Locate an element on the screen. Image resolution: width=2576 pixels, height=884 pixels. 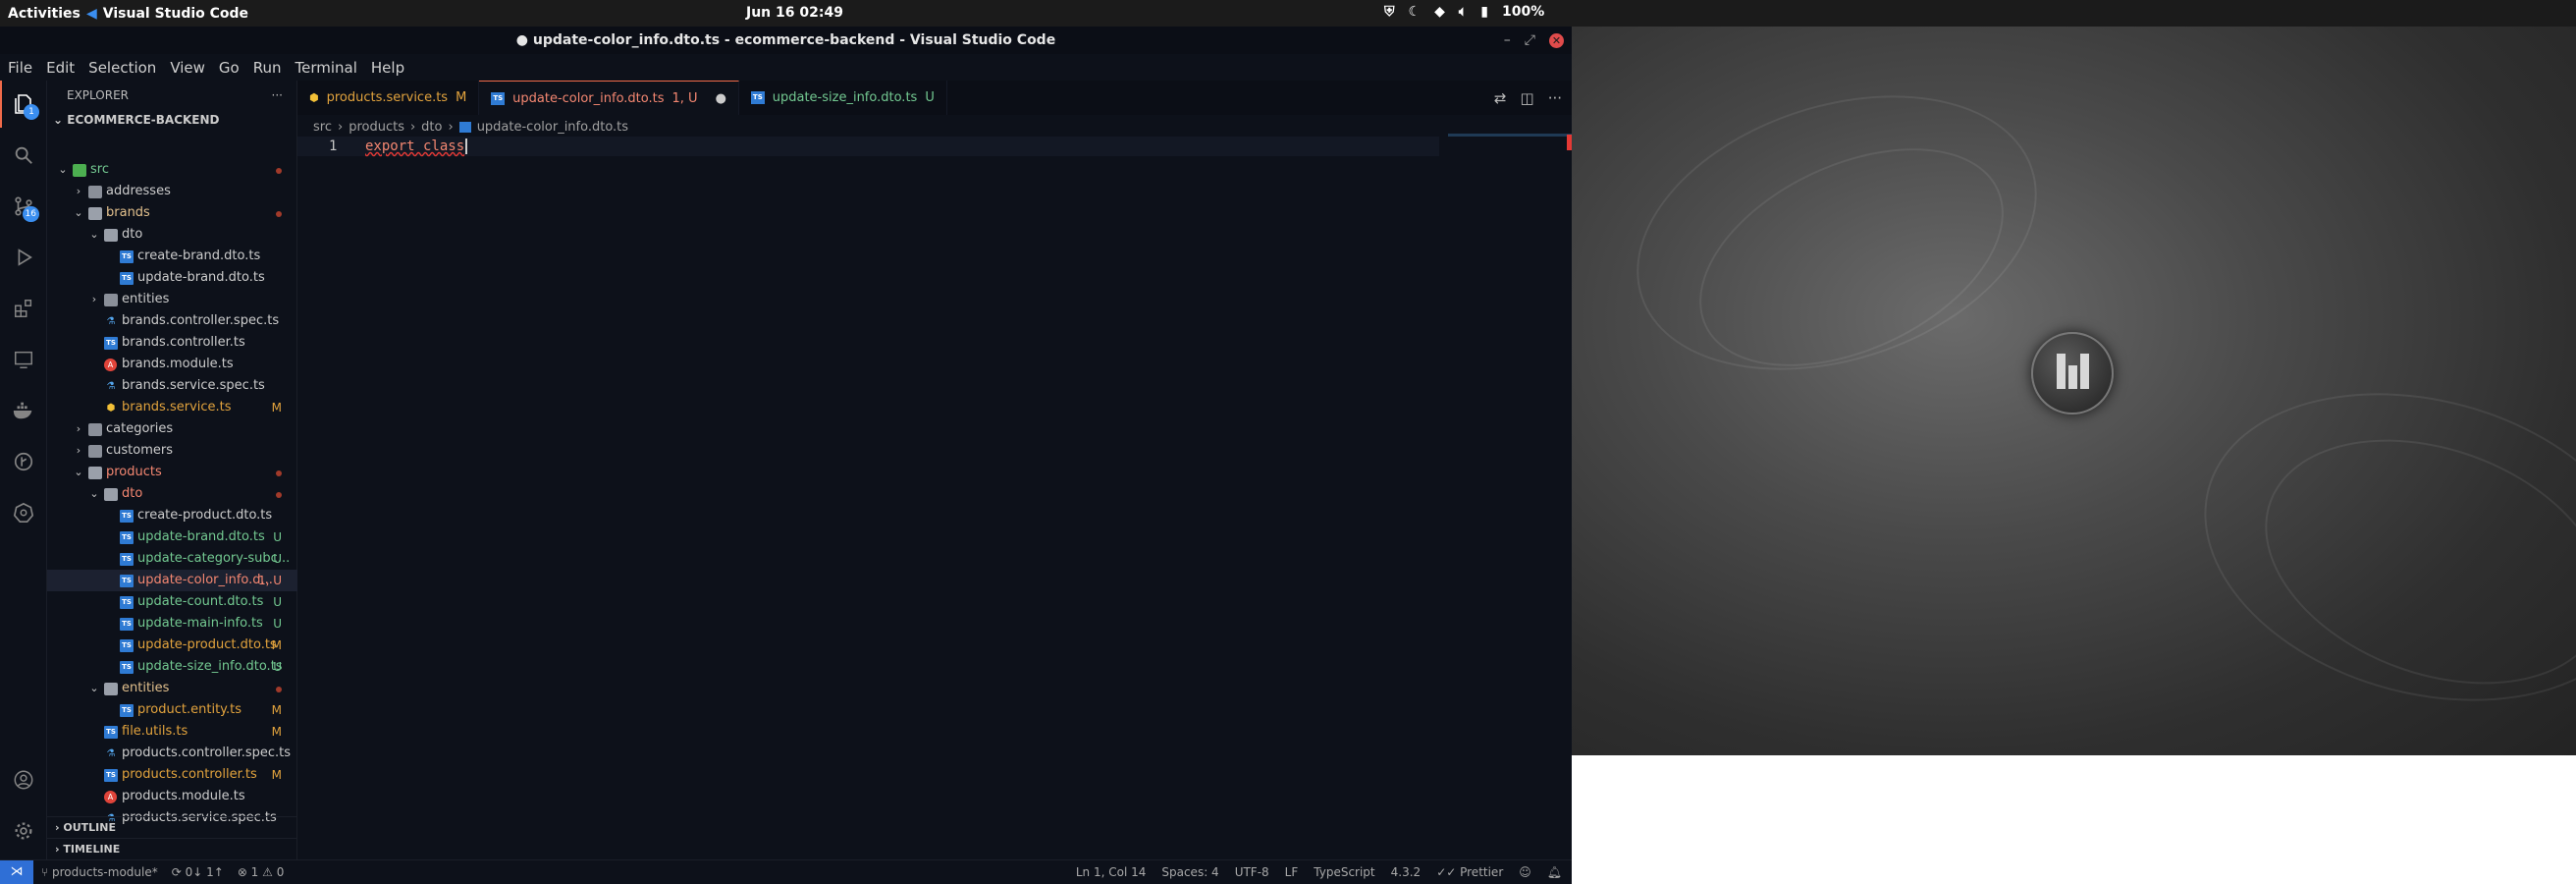
menu-go: Go is located at coordinates (229, 68).